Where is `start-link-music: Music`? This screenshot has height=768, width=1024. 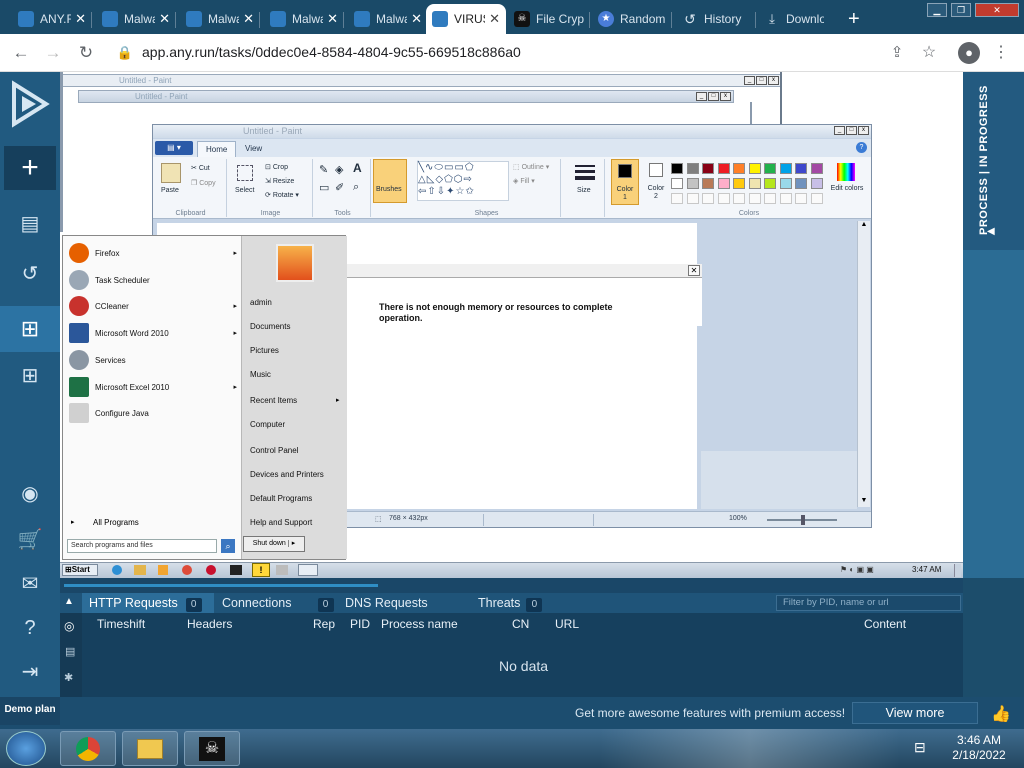 start-link-music: Music is located at coordinates (260, 374).